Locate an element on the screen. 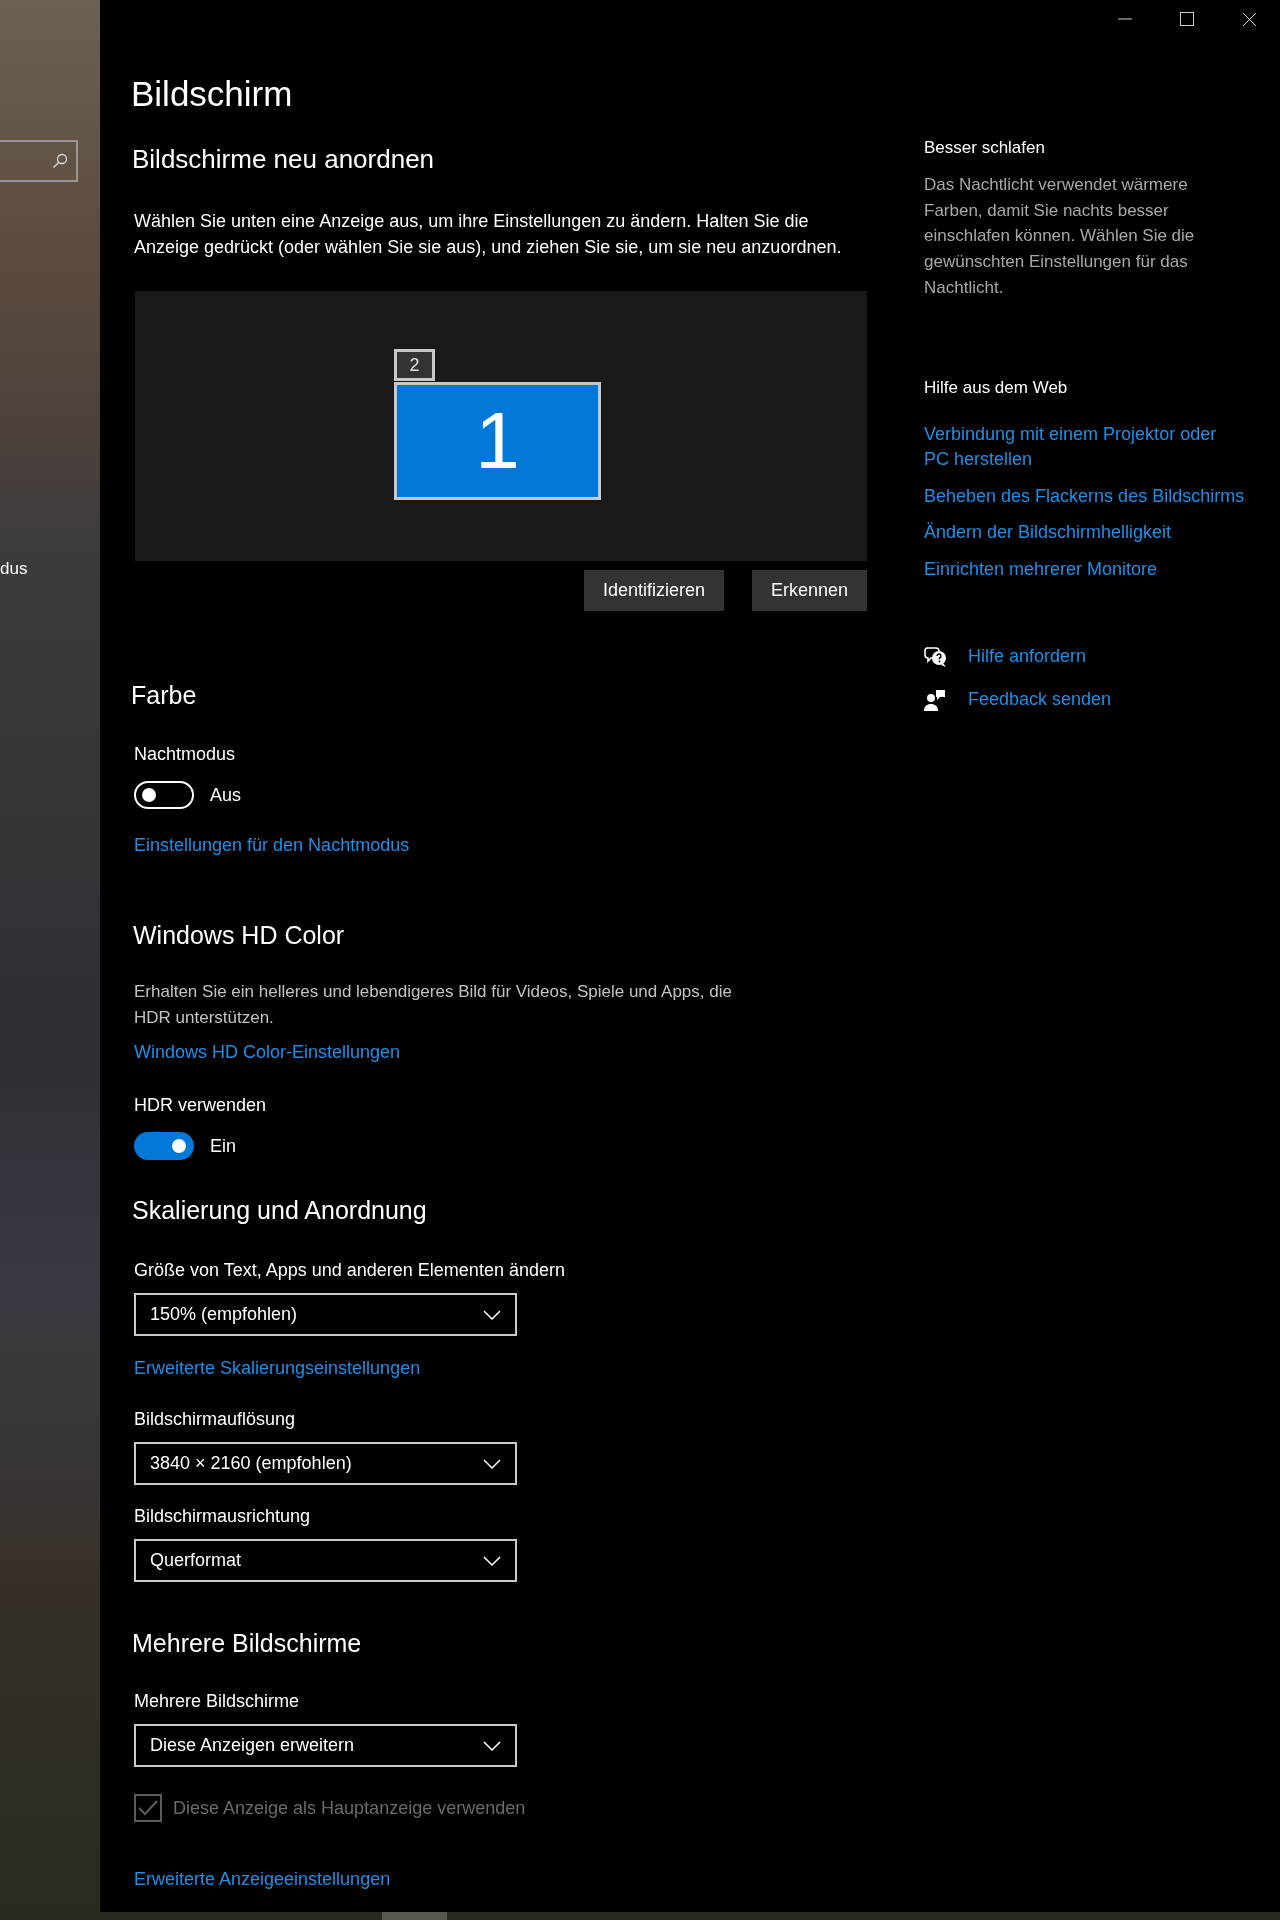  field-label: Nachtmodus is located at coordinates (185, 754).